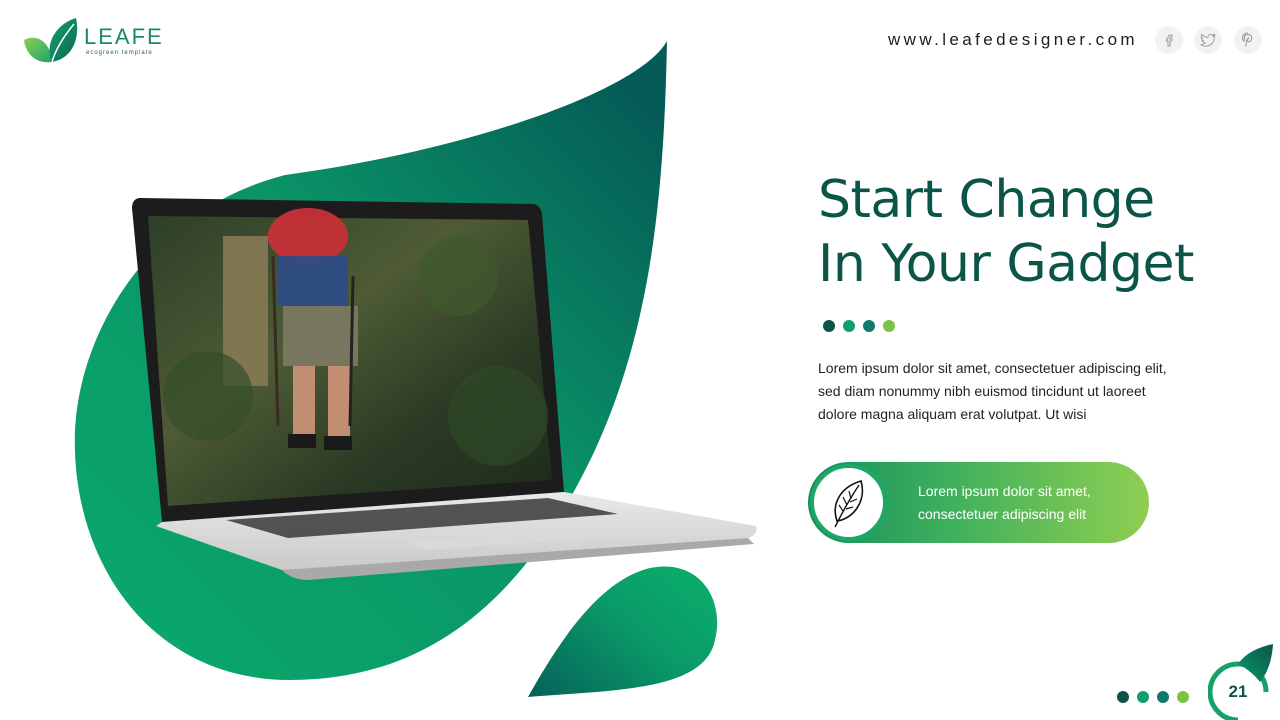 The height and width of the screenshot is (720, 1280). Describe the element at coordinates (1248, 40) in the screenshot. I see `pinterest-icon` at that location.